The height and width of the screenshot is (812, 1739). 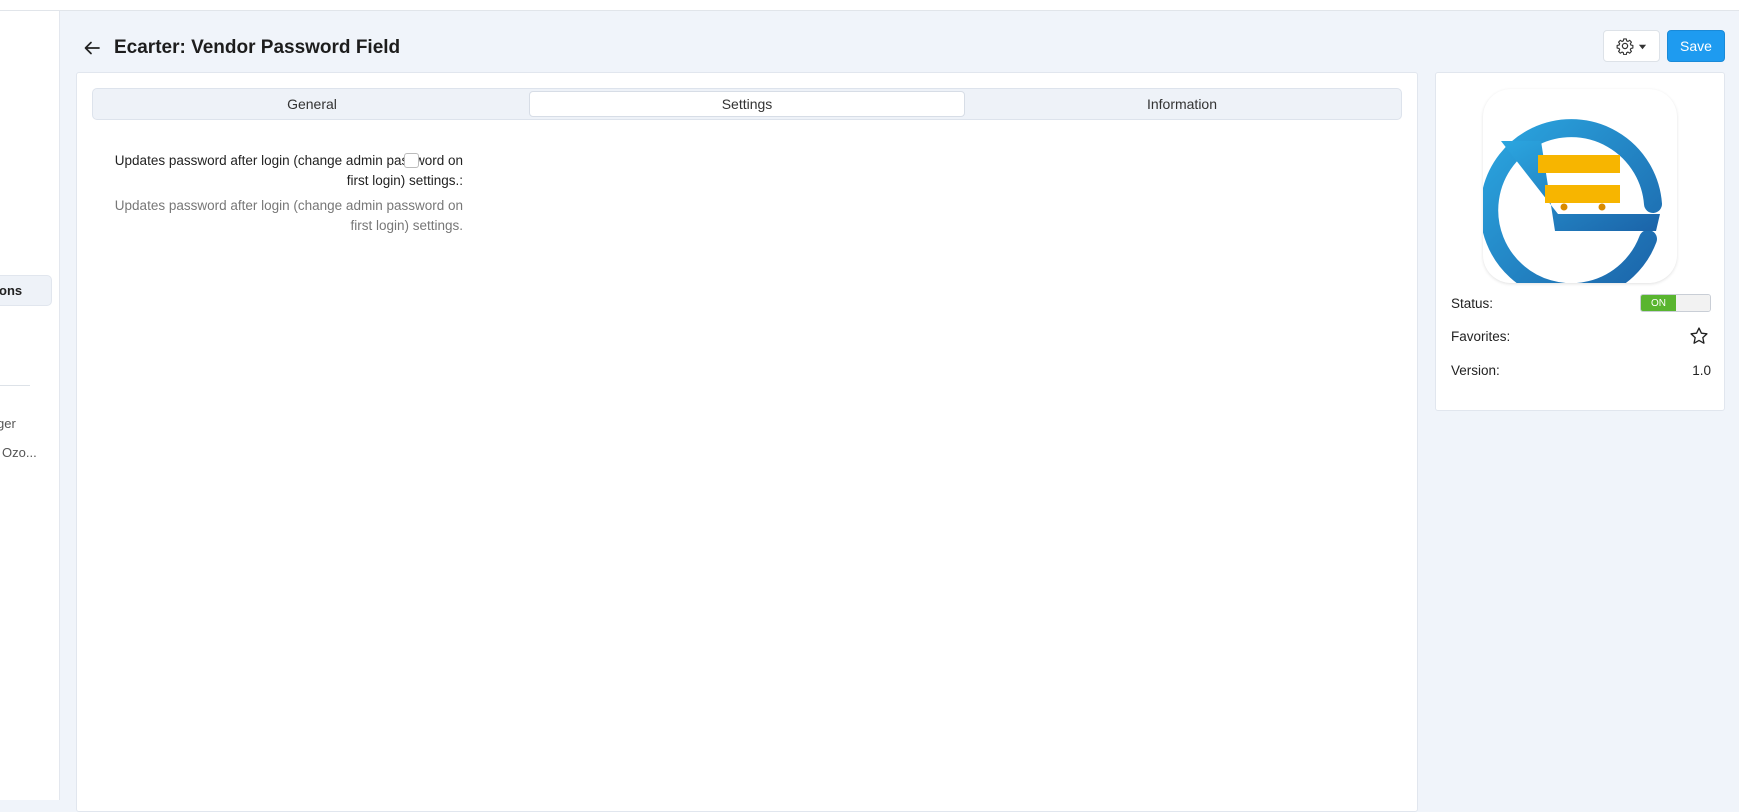 I want to click on top-bar, so click(x=869, y=5).